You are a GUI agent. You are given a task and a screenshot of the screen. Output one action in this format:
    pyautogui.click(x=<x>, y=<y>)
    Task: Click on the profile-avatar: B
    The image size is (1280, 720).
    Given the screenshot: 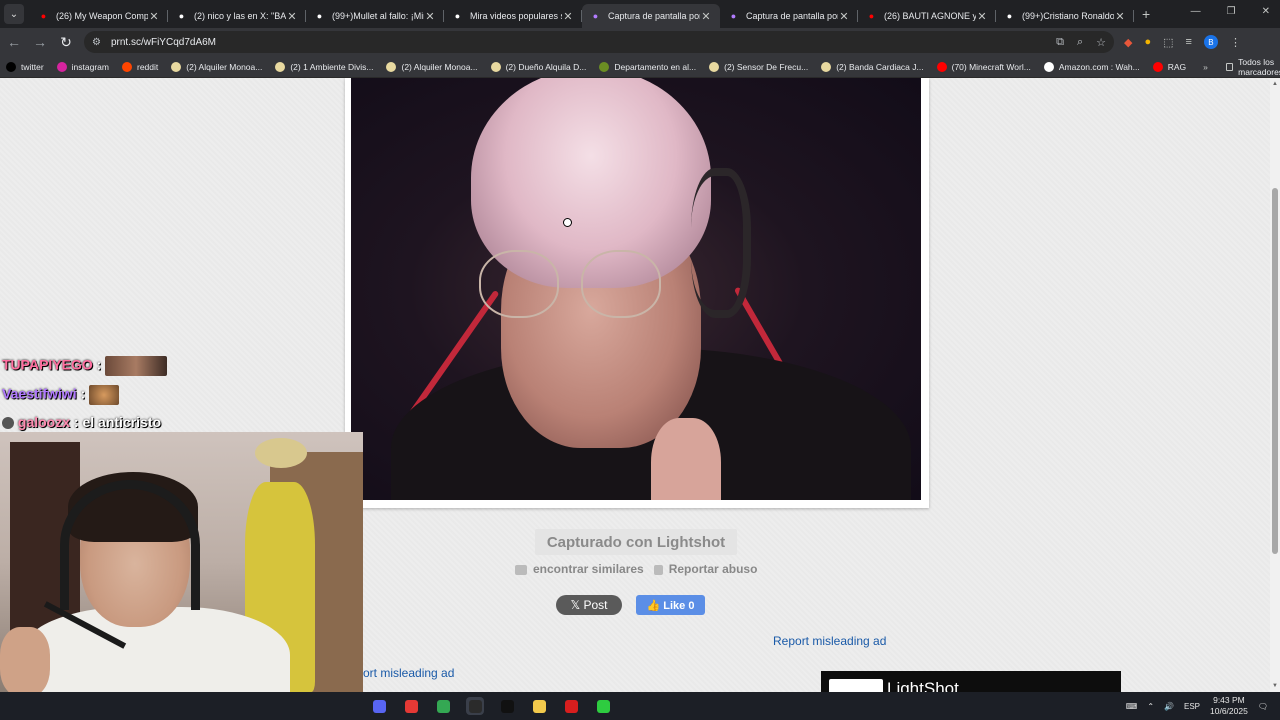 What is the action you would take?
    pyautogui.click(x=1210, y=42)
    